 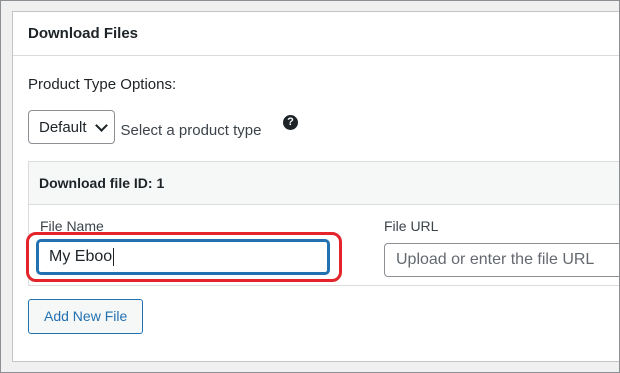 I want to click on download-file-header: Download file ID: 1, so click(x=324, y=183).